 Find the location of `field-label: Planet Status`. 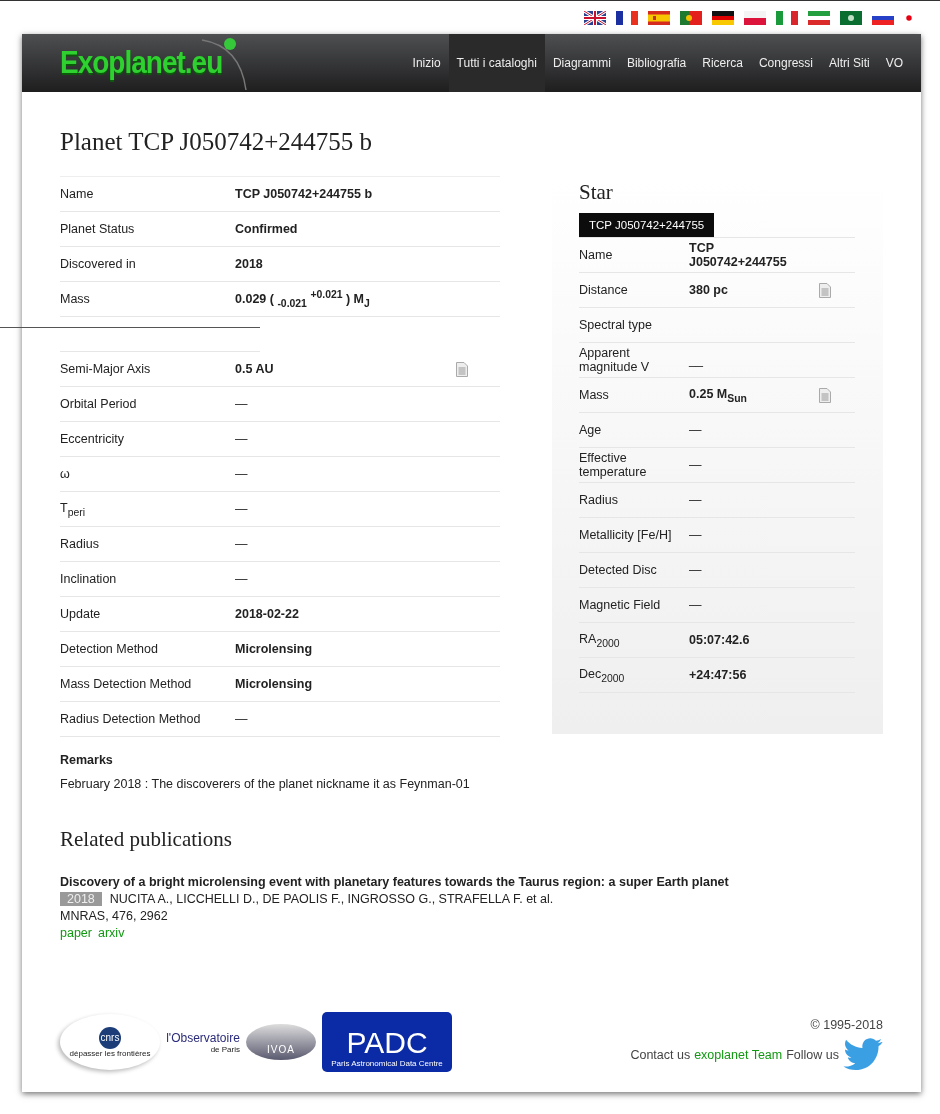

field-label: Planet Status is located at coordinates (98, 229).